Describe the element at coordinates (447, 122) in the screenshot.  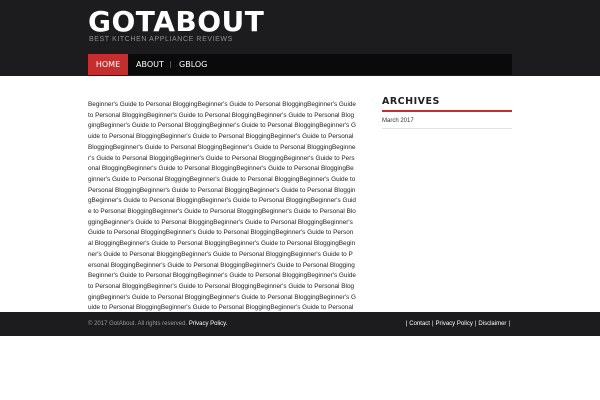
I see `archive-link-march-2017: March 2017` at that location.